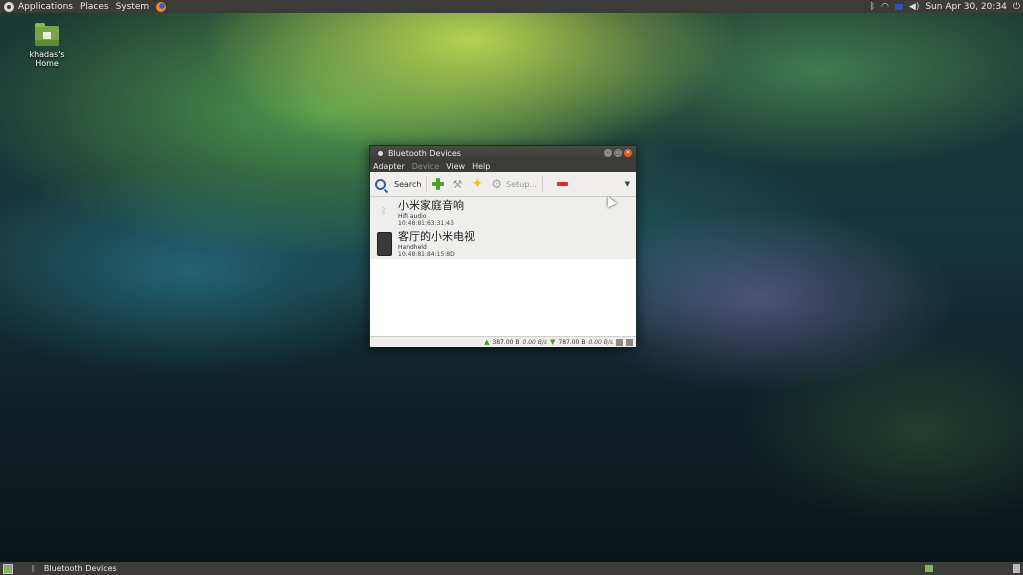 This screenshot has width=1023, height=575. What do you see at coordinates (872, 7) in the screenshot?
I see `bluetooth-tray-icon: ᛒ` at bounding box center [872, 7].